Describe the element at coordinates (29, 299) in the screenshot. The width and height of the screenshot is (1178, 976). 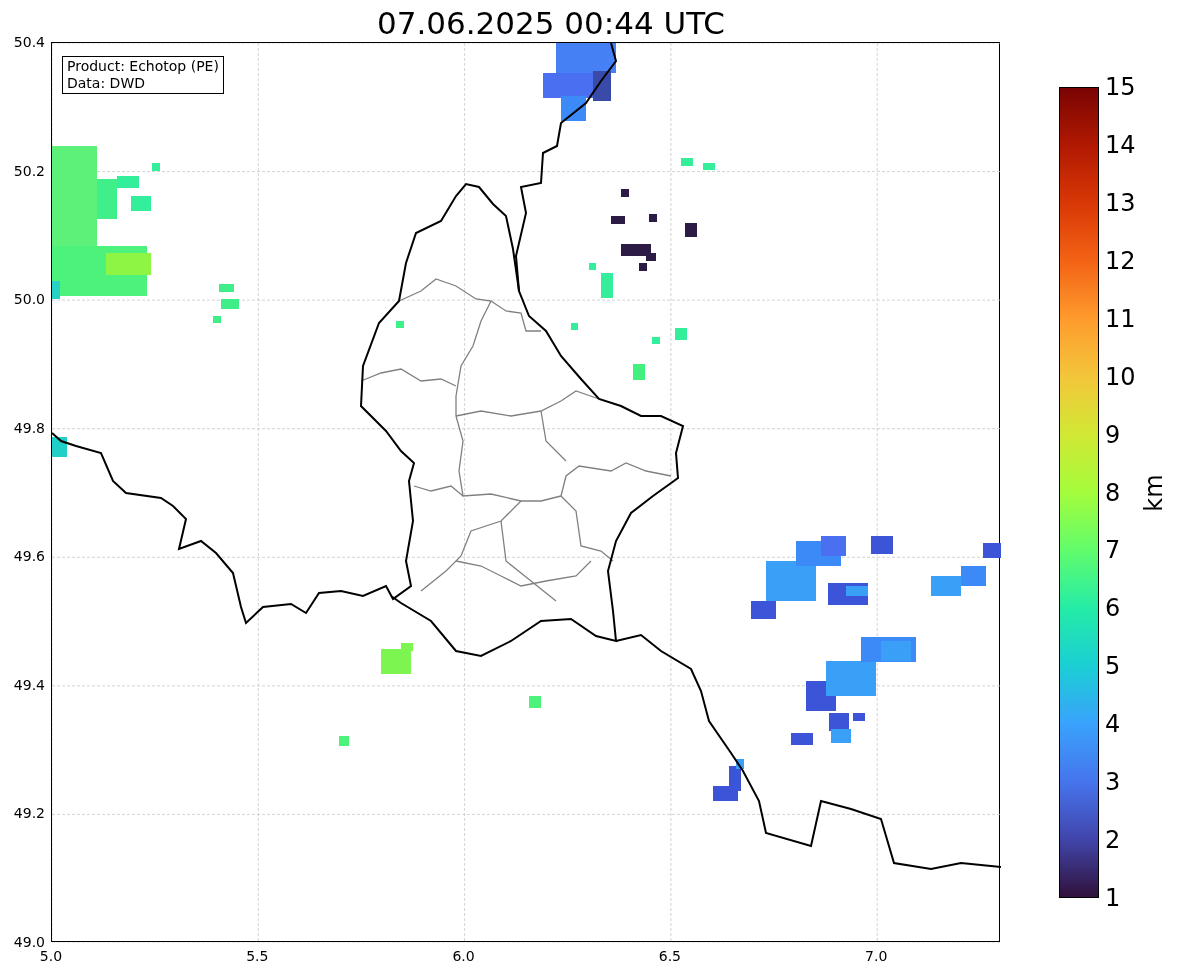
I see `y-tick-label: 50.0` at that location.